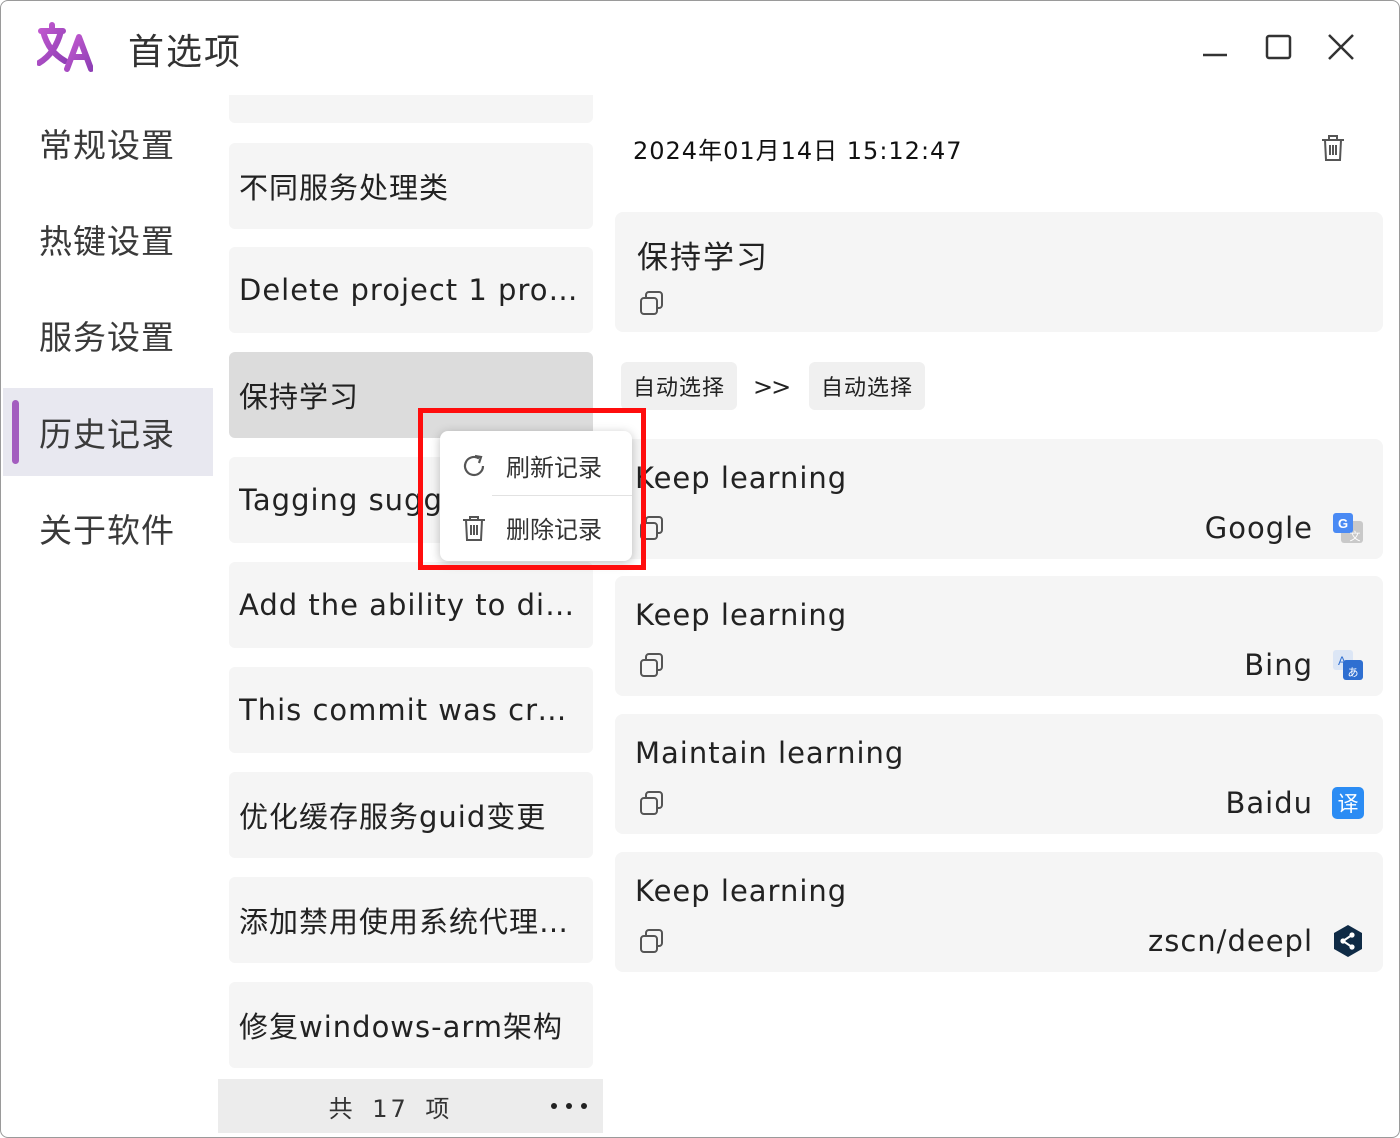  What do you see at coordinates (999, 499) in the screenshot?
I see `result-card-google: Keep learning Google G 文` at bounding box center [999, 499].